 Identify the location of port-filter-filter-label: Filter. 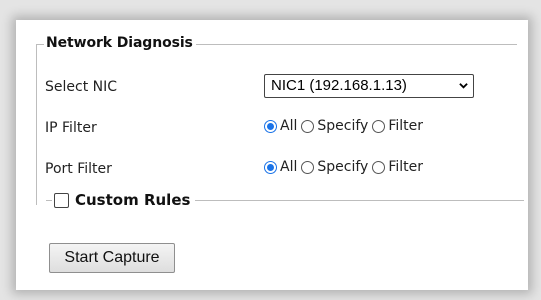
(405, 167).